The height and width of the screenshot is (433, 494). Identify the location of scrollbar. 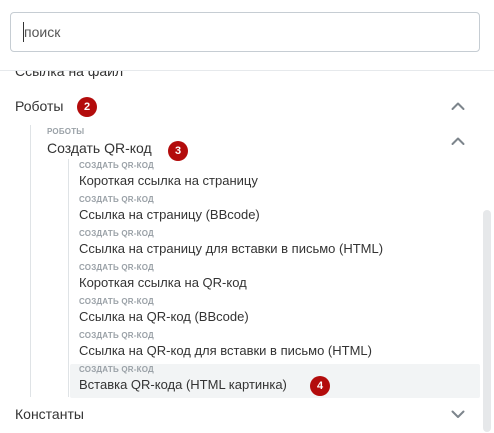
(487, 321).